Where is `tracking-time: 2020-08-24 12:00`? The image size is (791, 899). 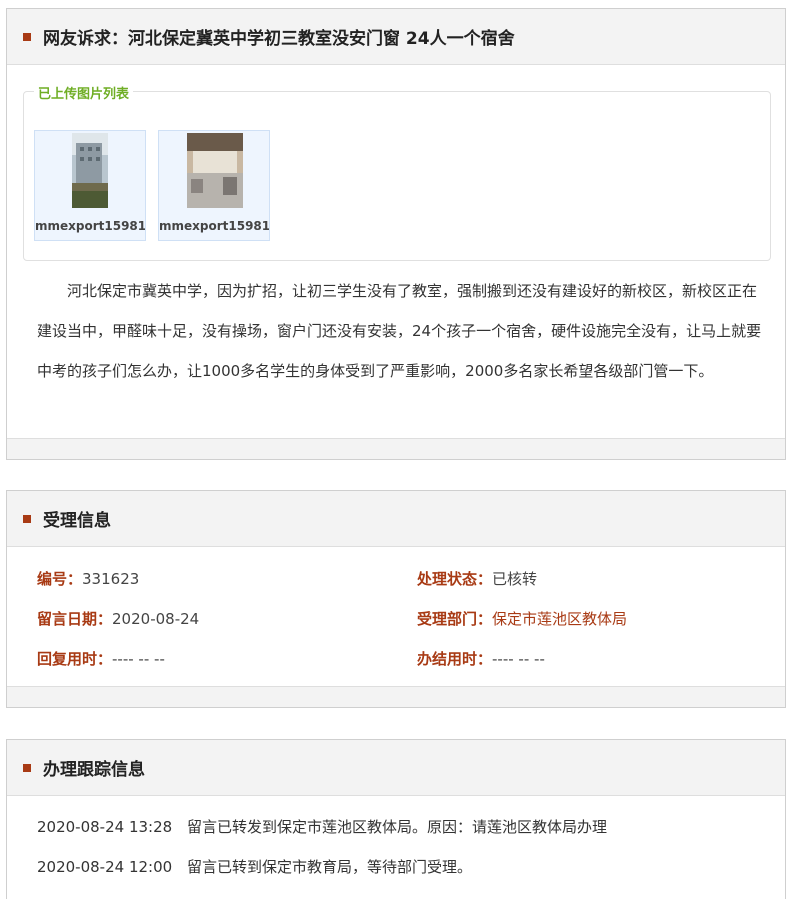
tracking-time: 2020-08-24 12:00 is located at coordinates (105, 867).